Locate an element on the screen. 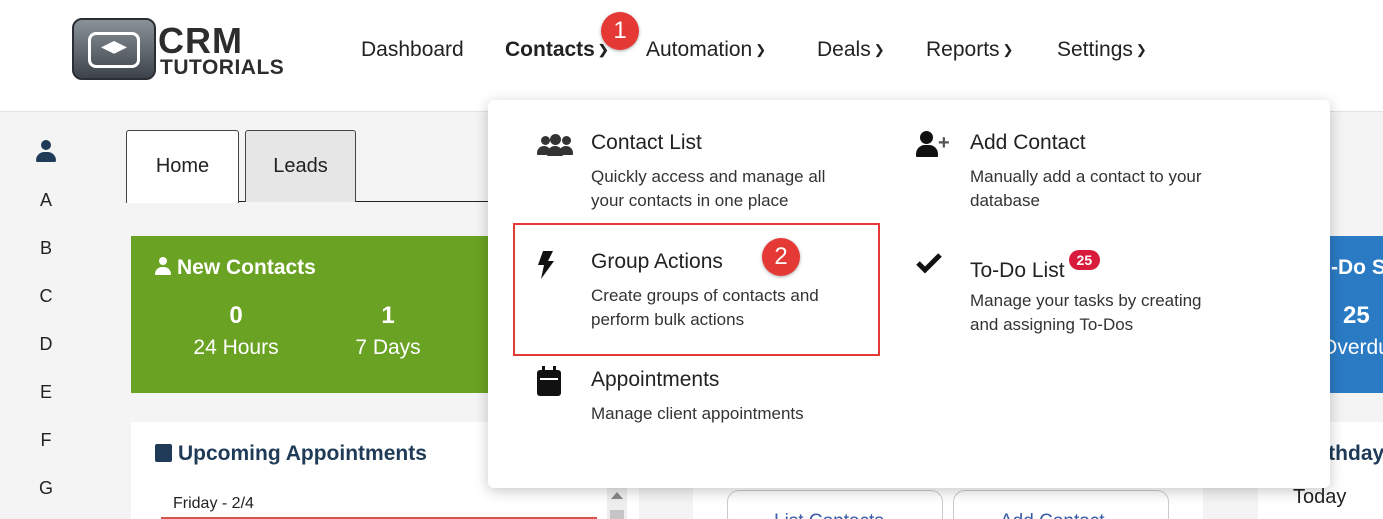 The image size is (1383, 519). appointments-scrollbar is located at coordinates (617, 503).